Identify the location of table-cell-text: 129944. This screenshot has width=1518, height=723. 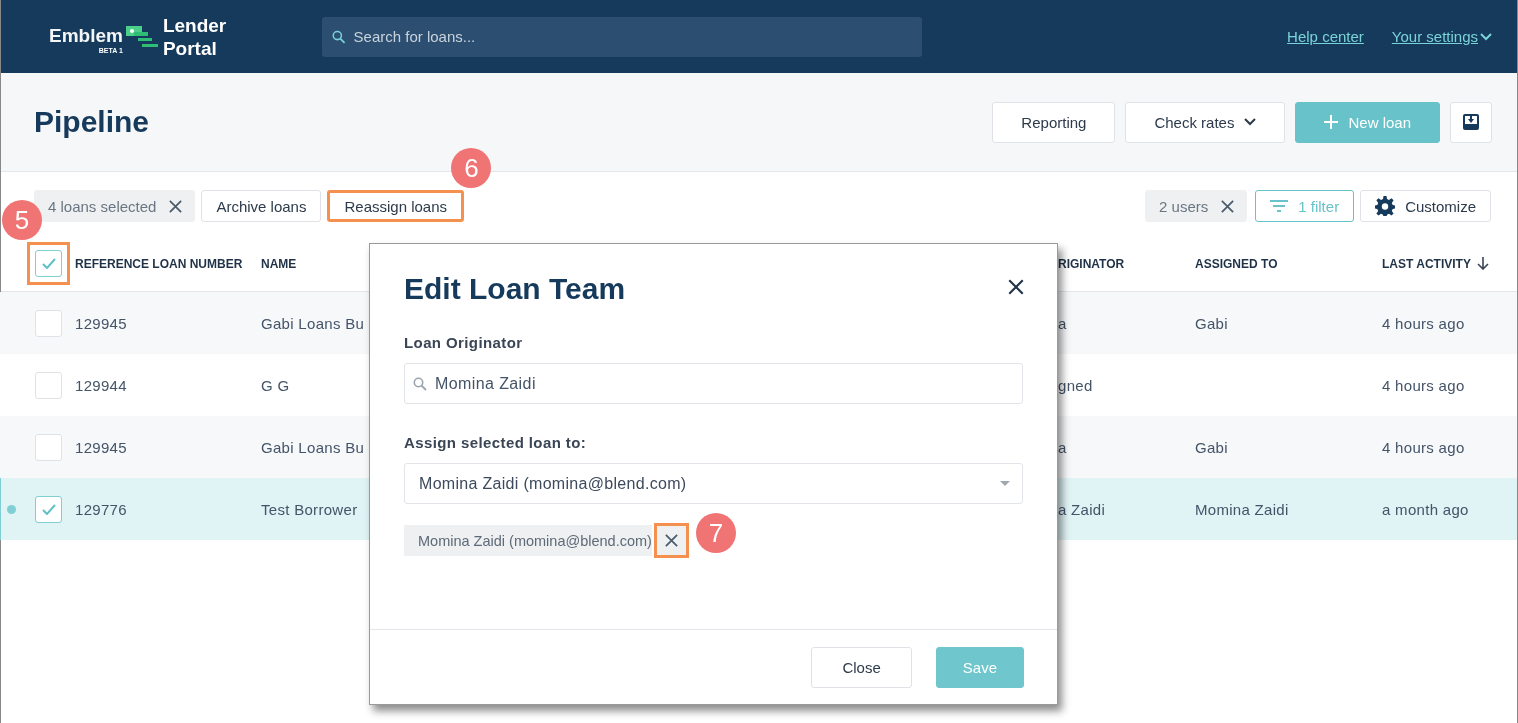
(101, 385).